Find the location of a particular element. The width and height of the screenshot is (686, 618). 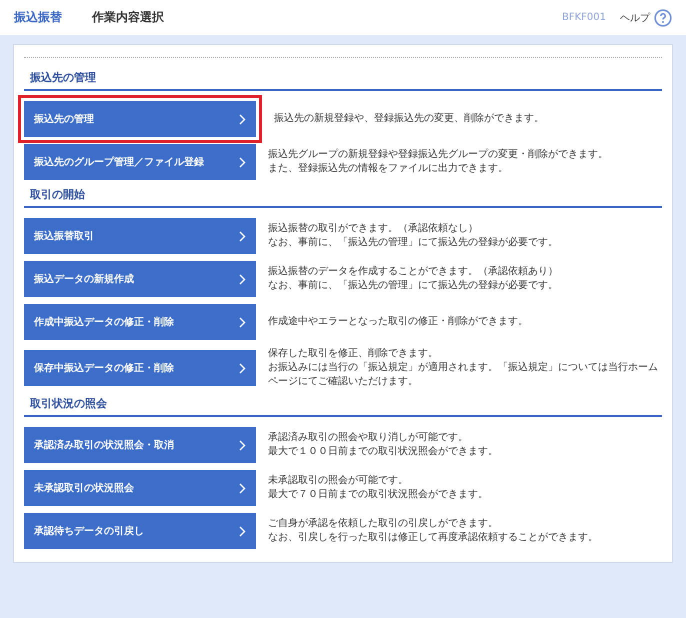

menu-button: 振込データの新規作成 is located at coordinates (140, 279).